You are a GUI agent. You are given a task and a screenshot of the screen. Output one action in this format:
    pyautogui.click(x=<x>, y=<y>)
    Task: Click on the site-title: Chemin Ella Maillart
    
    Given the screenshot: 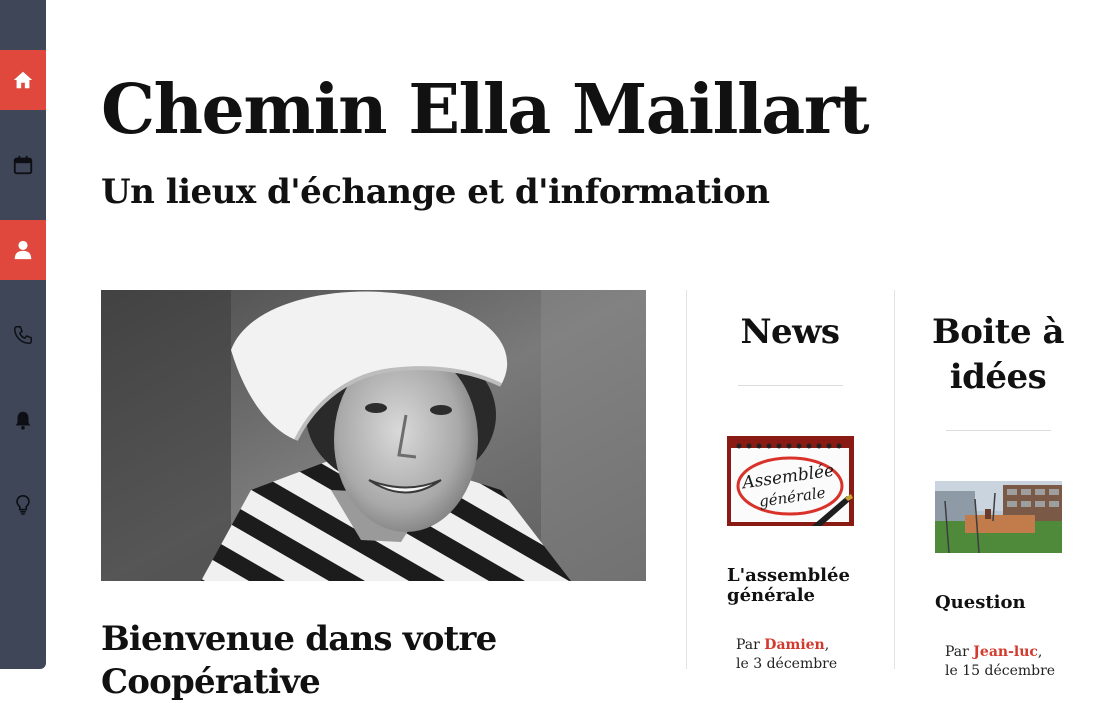 What is the action you would take?
    pyautogui.click(x=485, y=110)
    